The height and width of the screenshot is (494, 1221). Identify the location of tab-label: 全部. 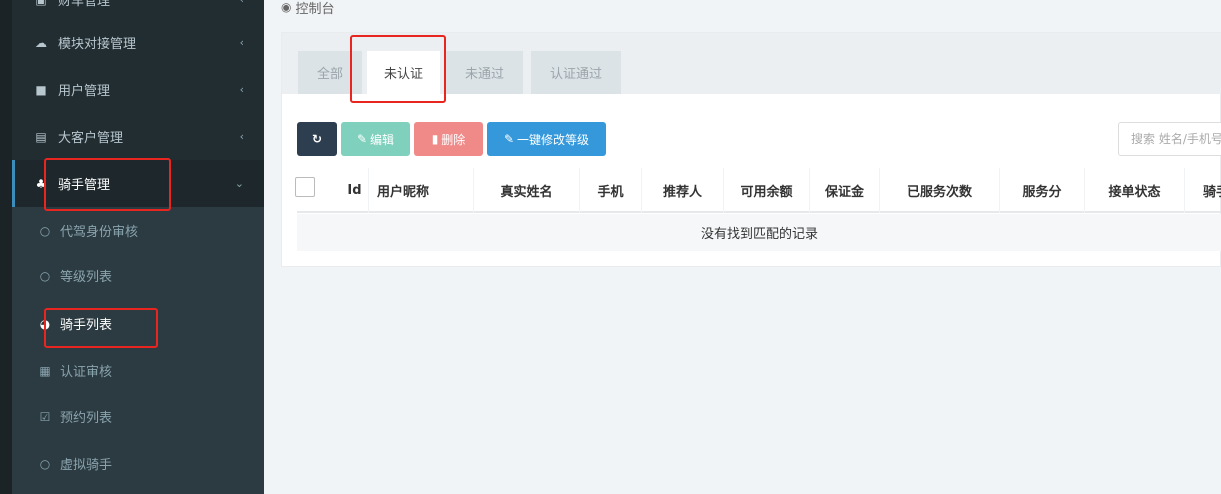
(329, 74).